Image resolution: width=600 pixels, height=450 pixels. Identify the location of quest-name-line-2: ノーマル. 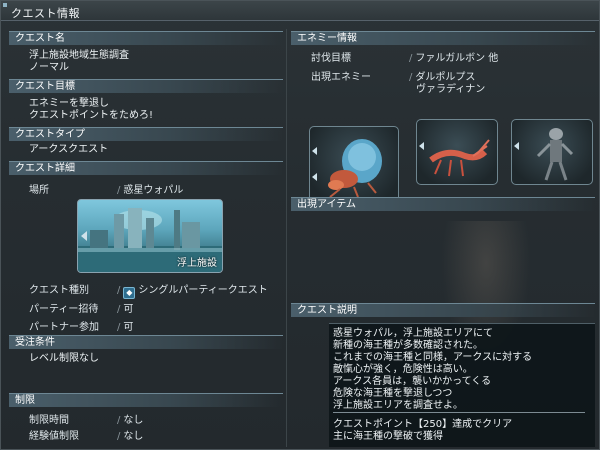
(49, 67).